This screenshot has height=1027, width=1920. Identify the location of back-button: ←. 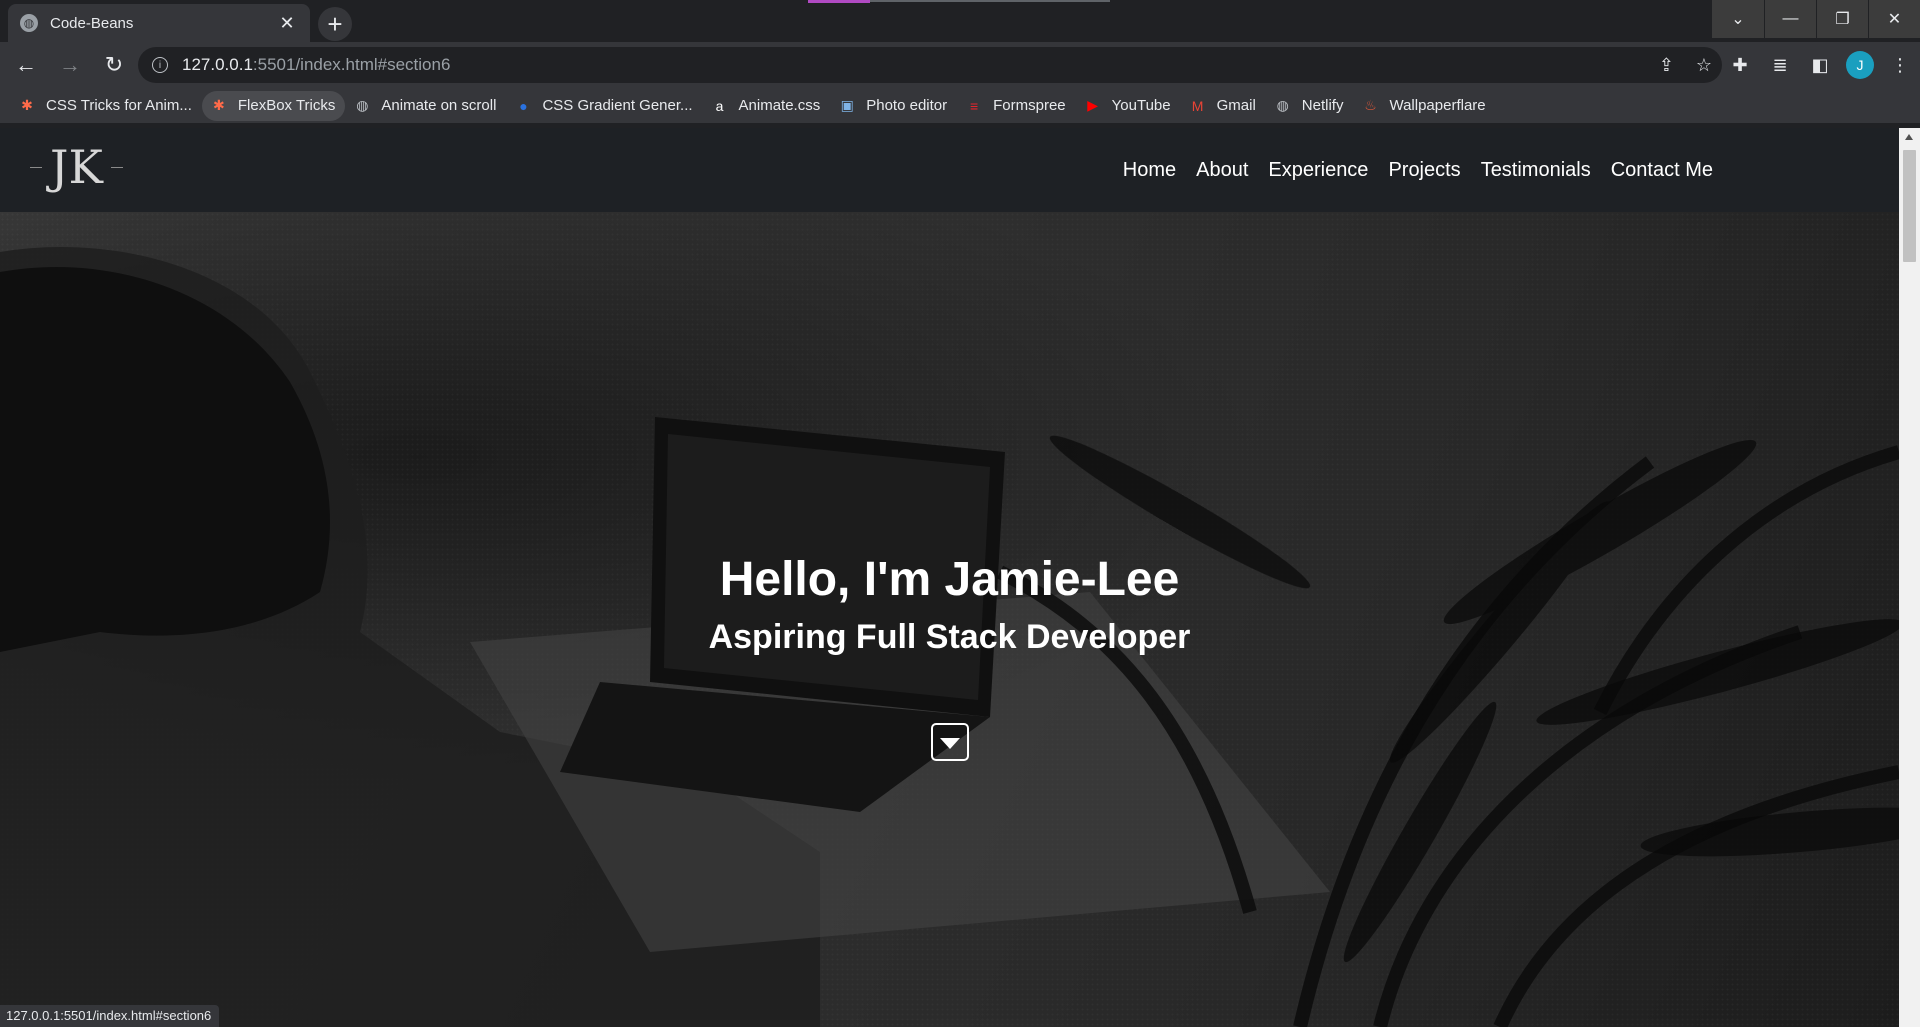
(26, 65).